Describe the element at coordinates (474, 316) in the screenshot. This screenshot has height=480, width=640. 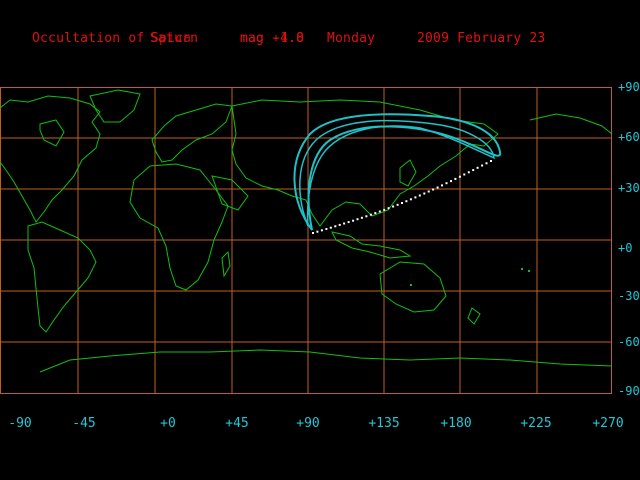
I see `coast-new-zealand` at that location.